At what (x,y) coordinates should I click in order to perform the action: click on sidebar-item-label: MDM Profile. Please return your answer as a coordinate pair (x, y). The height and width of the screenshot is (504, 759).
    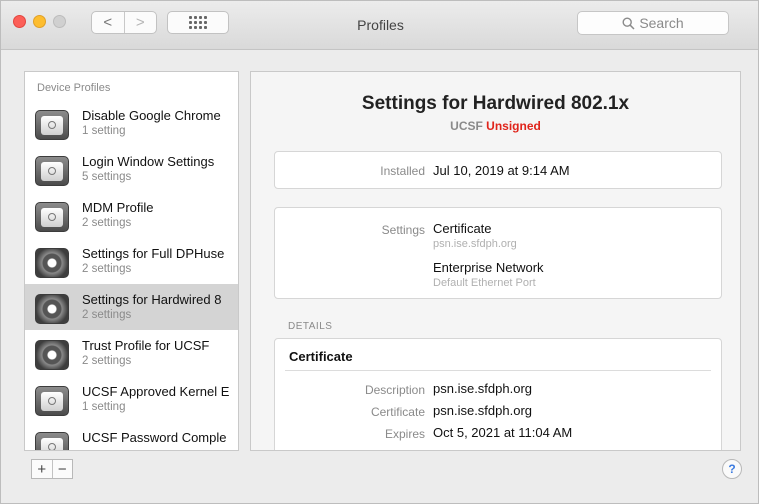
    Looking at the image, I should click on (118, 207).